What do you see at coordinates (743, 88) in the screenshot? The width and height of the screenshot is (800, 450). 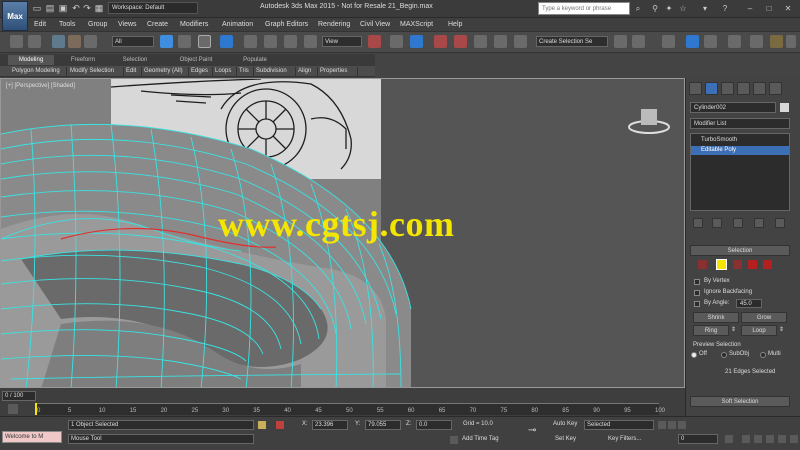 I see `motion-tab-icon` at bounding box center [743, 88].